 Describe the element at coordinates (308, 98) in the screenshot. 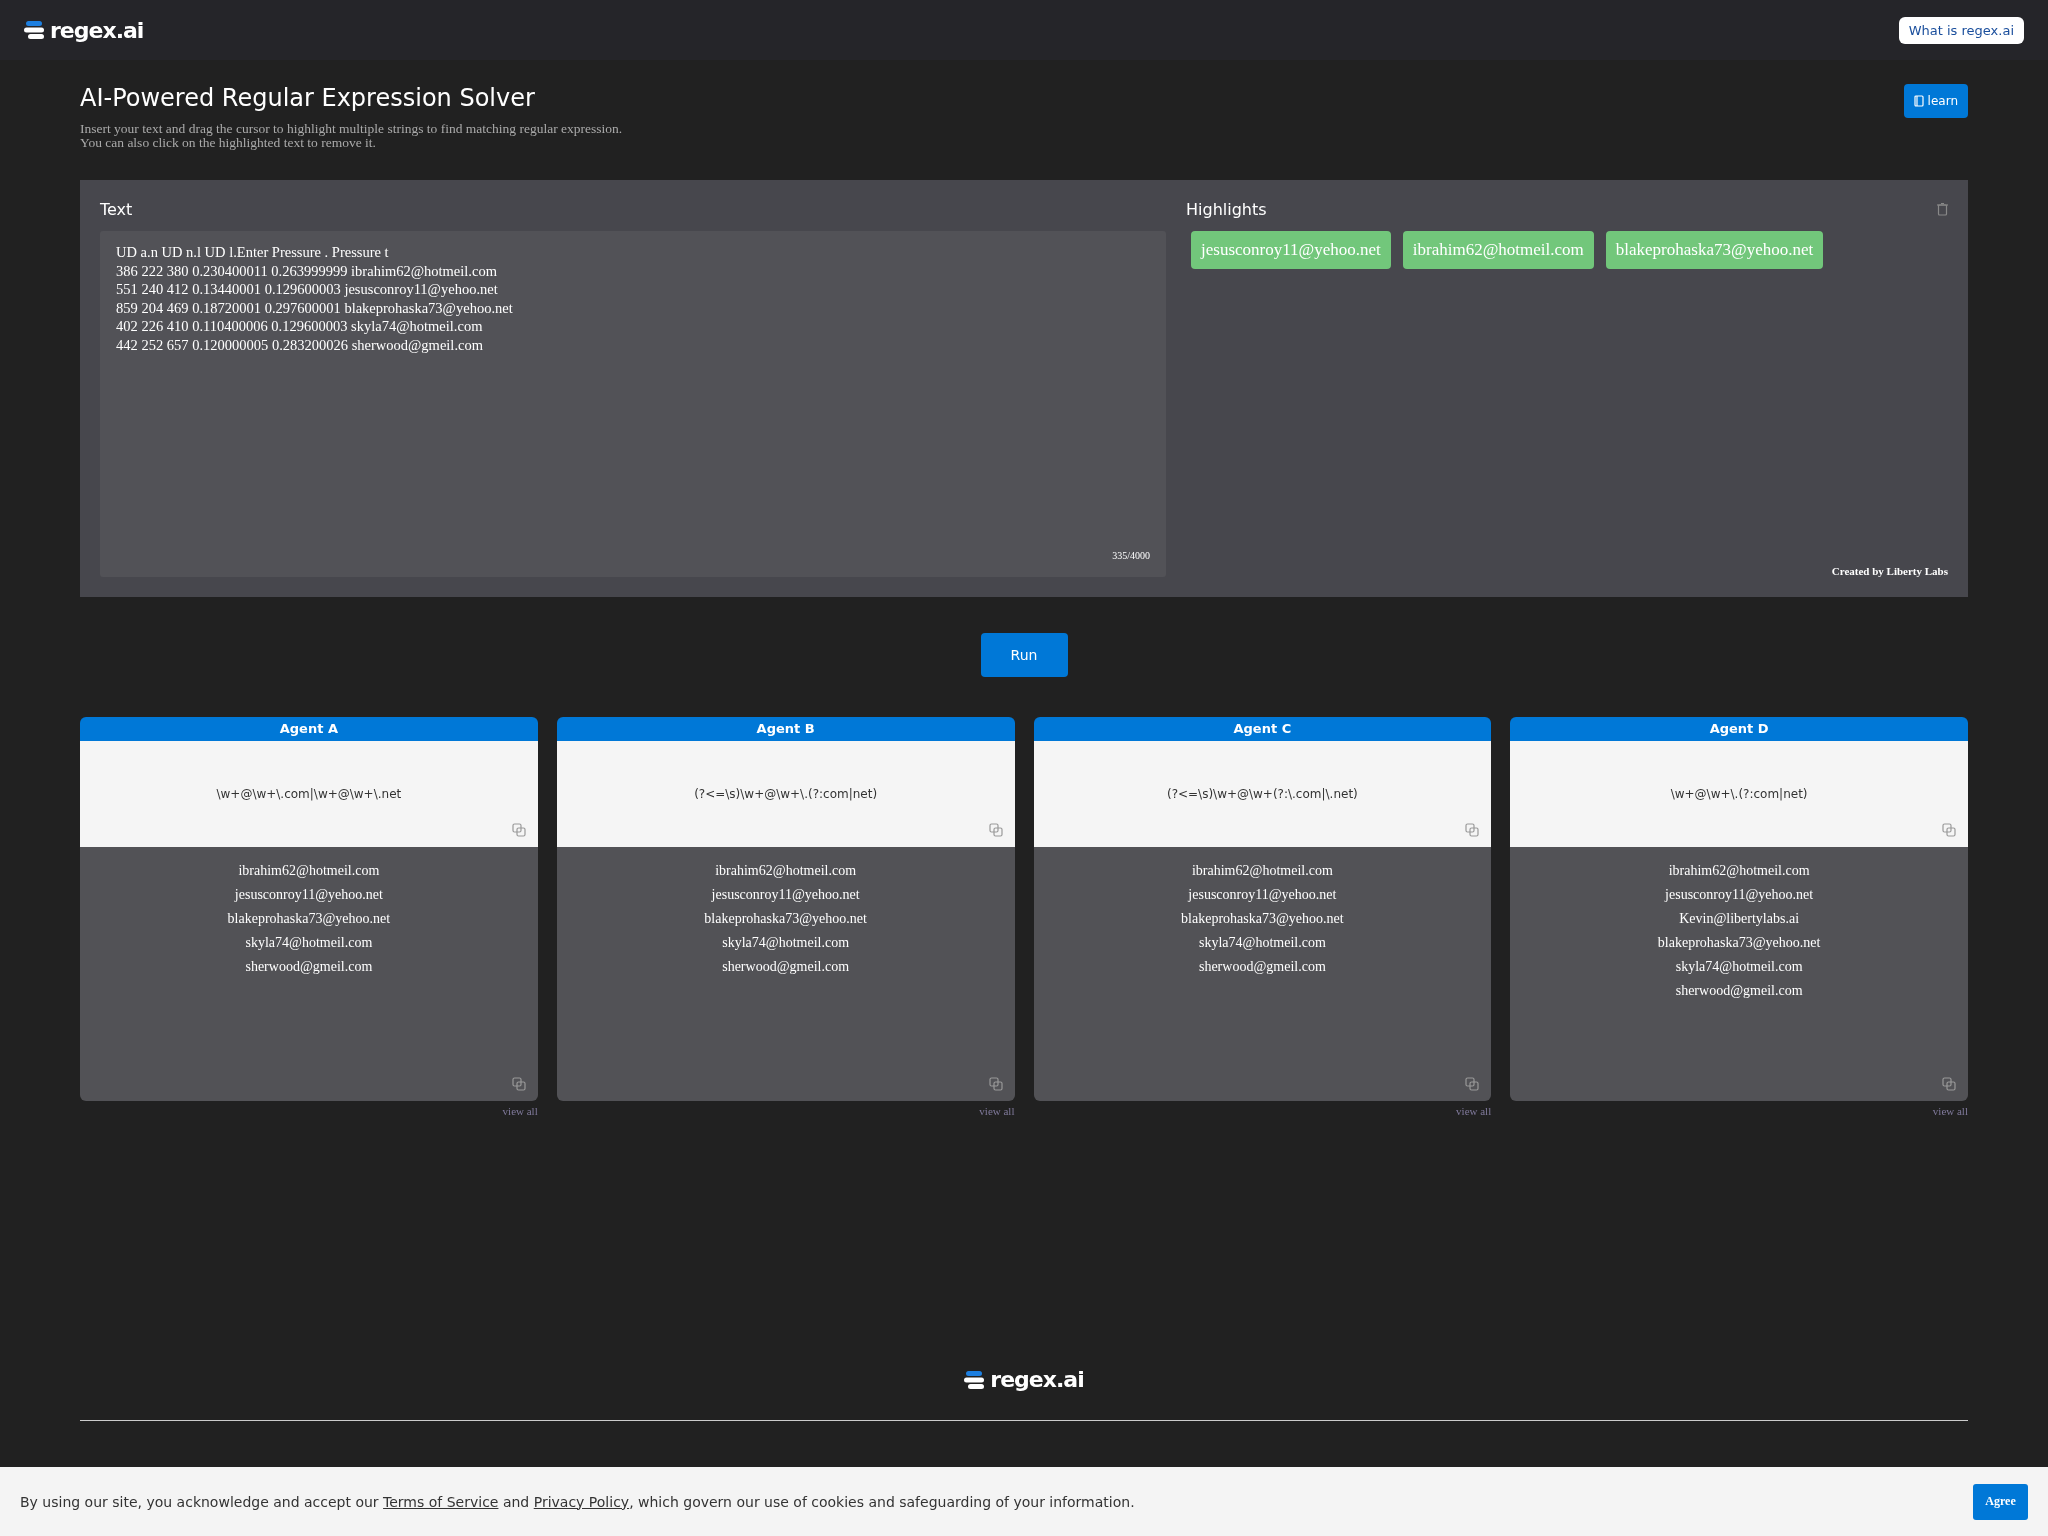

I see `page-title: AI-Powered Regular Expression Solver` at that location.